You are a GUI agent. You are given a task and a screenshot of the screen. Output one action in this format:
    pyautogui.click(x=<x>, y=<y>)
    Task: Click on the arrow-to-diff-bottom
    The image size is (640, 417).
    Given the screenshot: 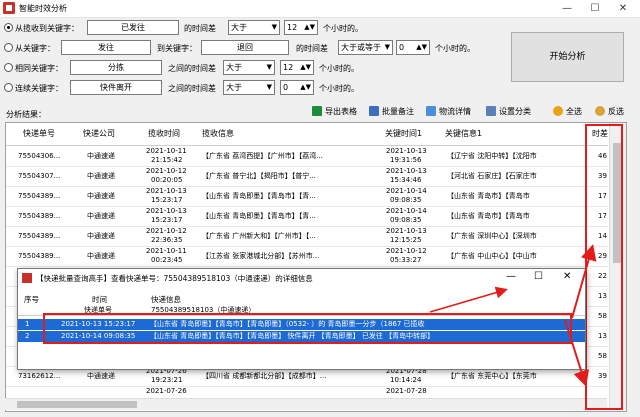 What is the action you would take?
    pyautogui.click(x=576, y=353)
    